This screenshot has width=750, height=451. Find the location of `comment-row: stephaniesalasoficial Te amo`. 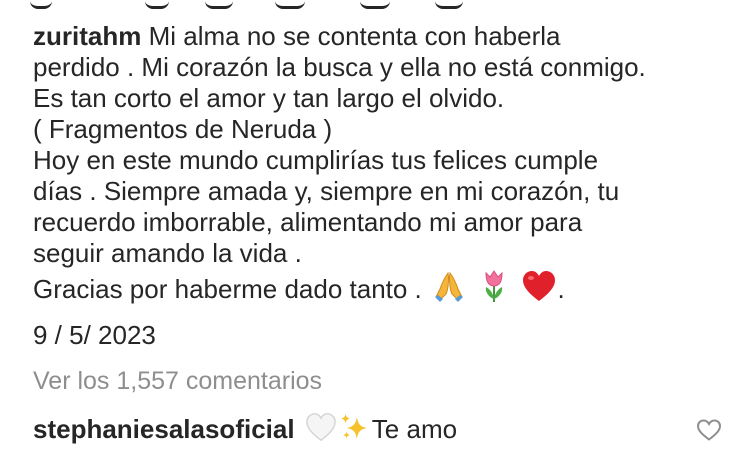

comment-row: stephaniesalasoficial Te amo is located at coordinates (245, 428).